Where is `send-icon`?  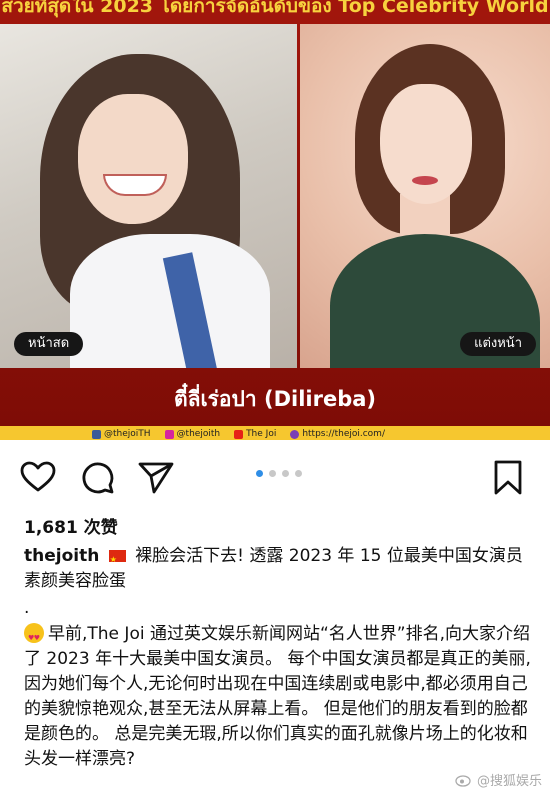 send-icon is located at coordinates (156, 478).